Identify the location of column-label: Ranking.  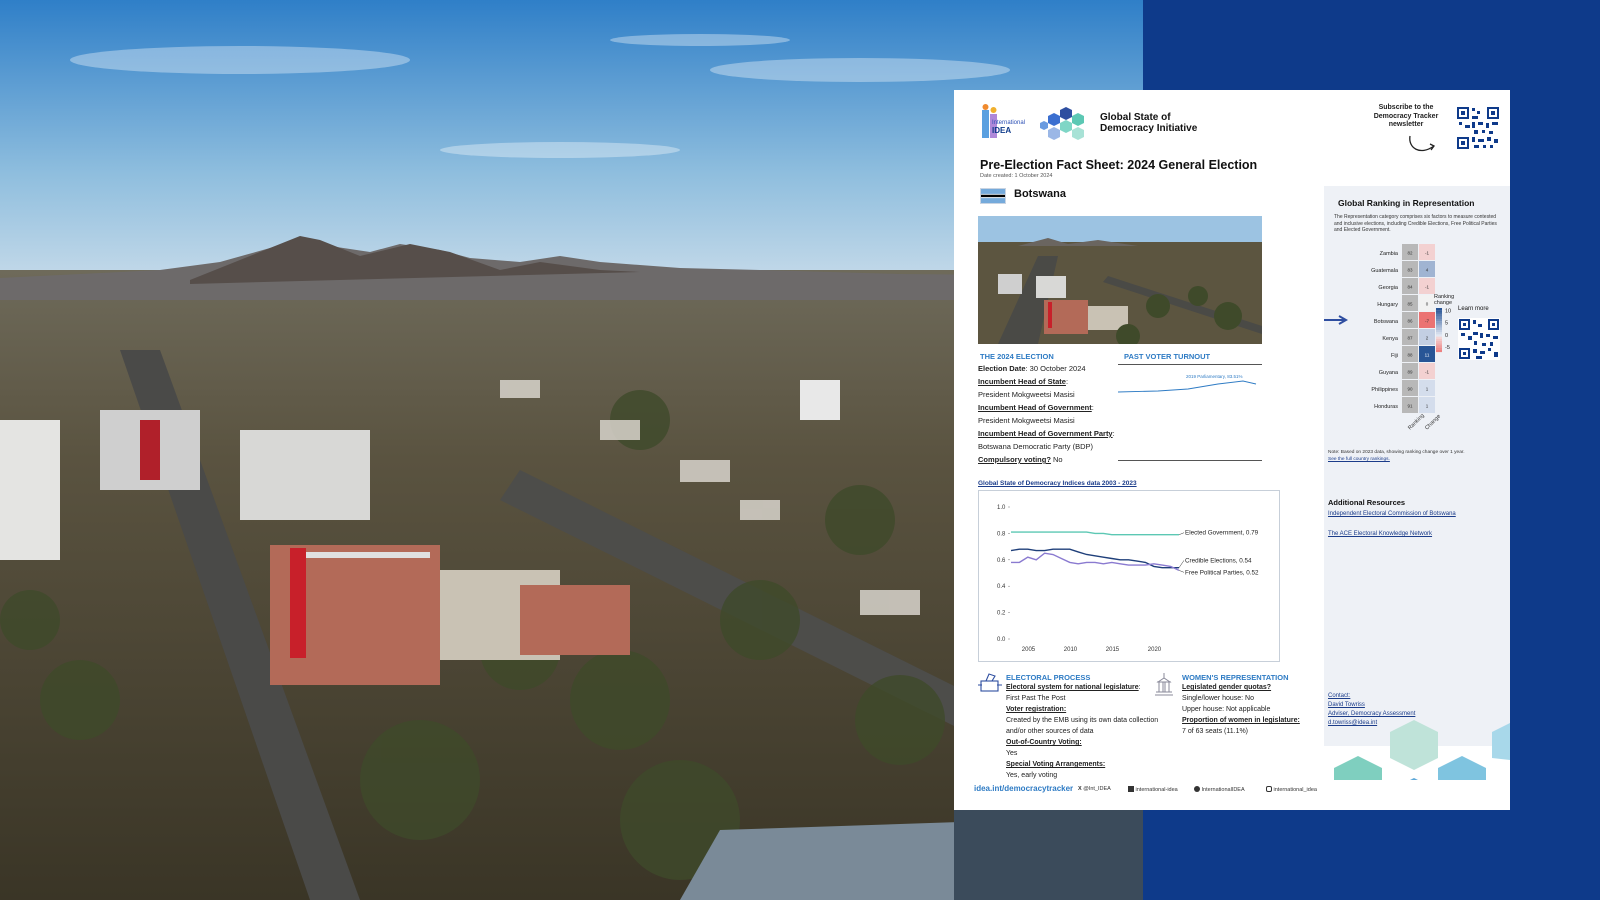
(1416, 422).